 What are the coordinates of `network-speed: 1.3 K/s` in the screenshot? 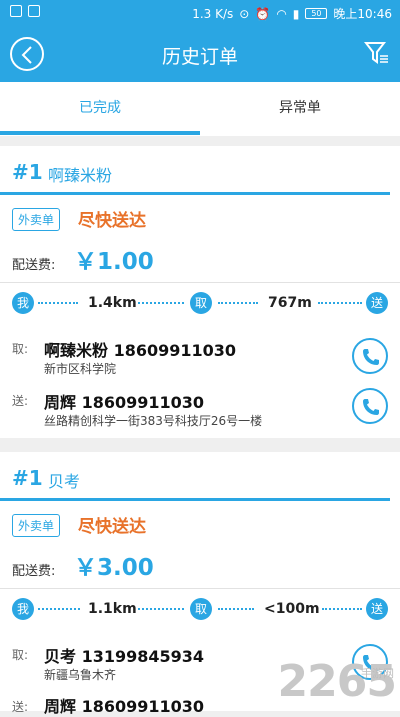 It's located at (213, 13).